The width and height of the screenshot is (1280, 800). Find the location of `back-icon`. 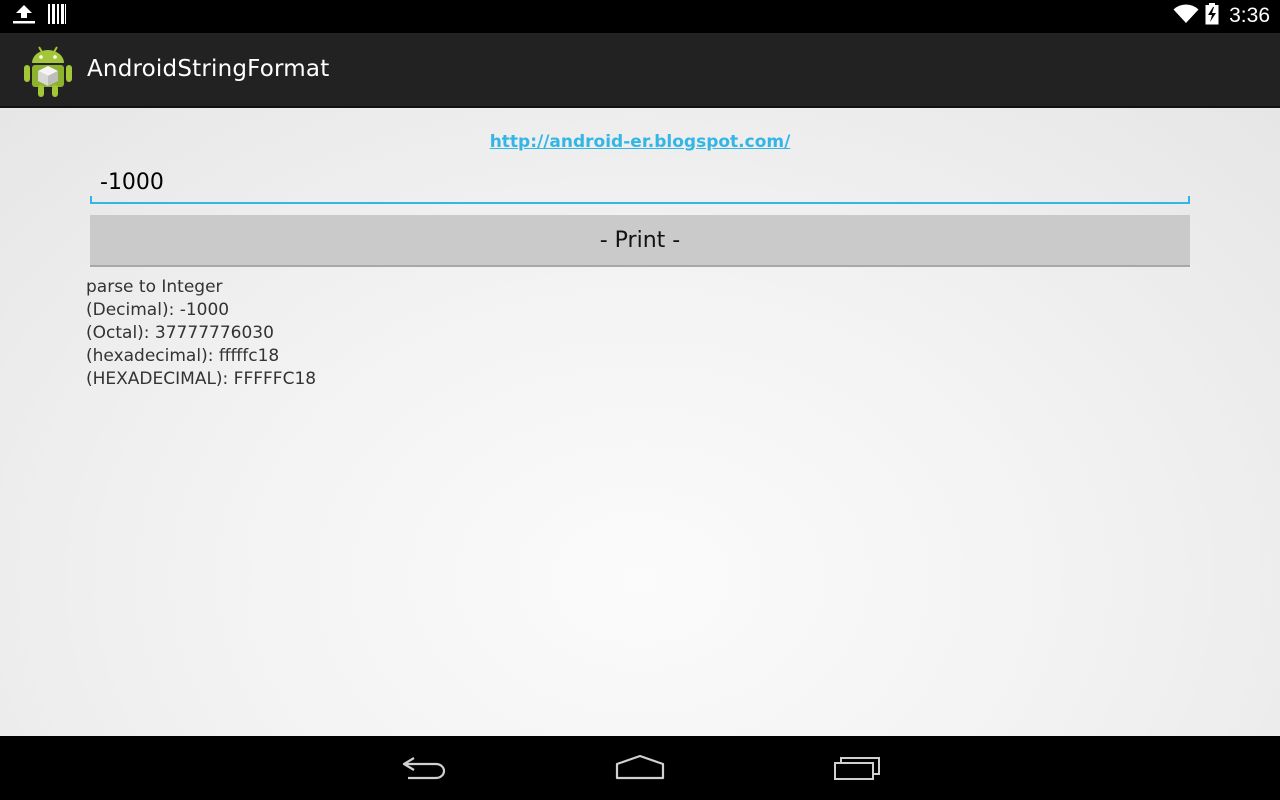

back-icon is located at coordinates (424, 768).